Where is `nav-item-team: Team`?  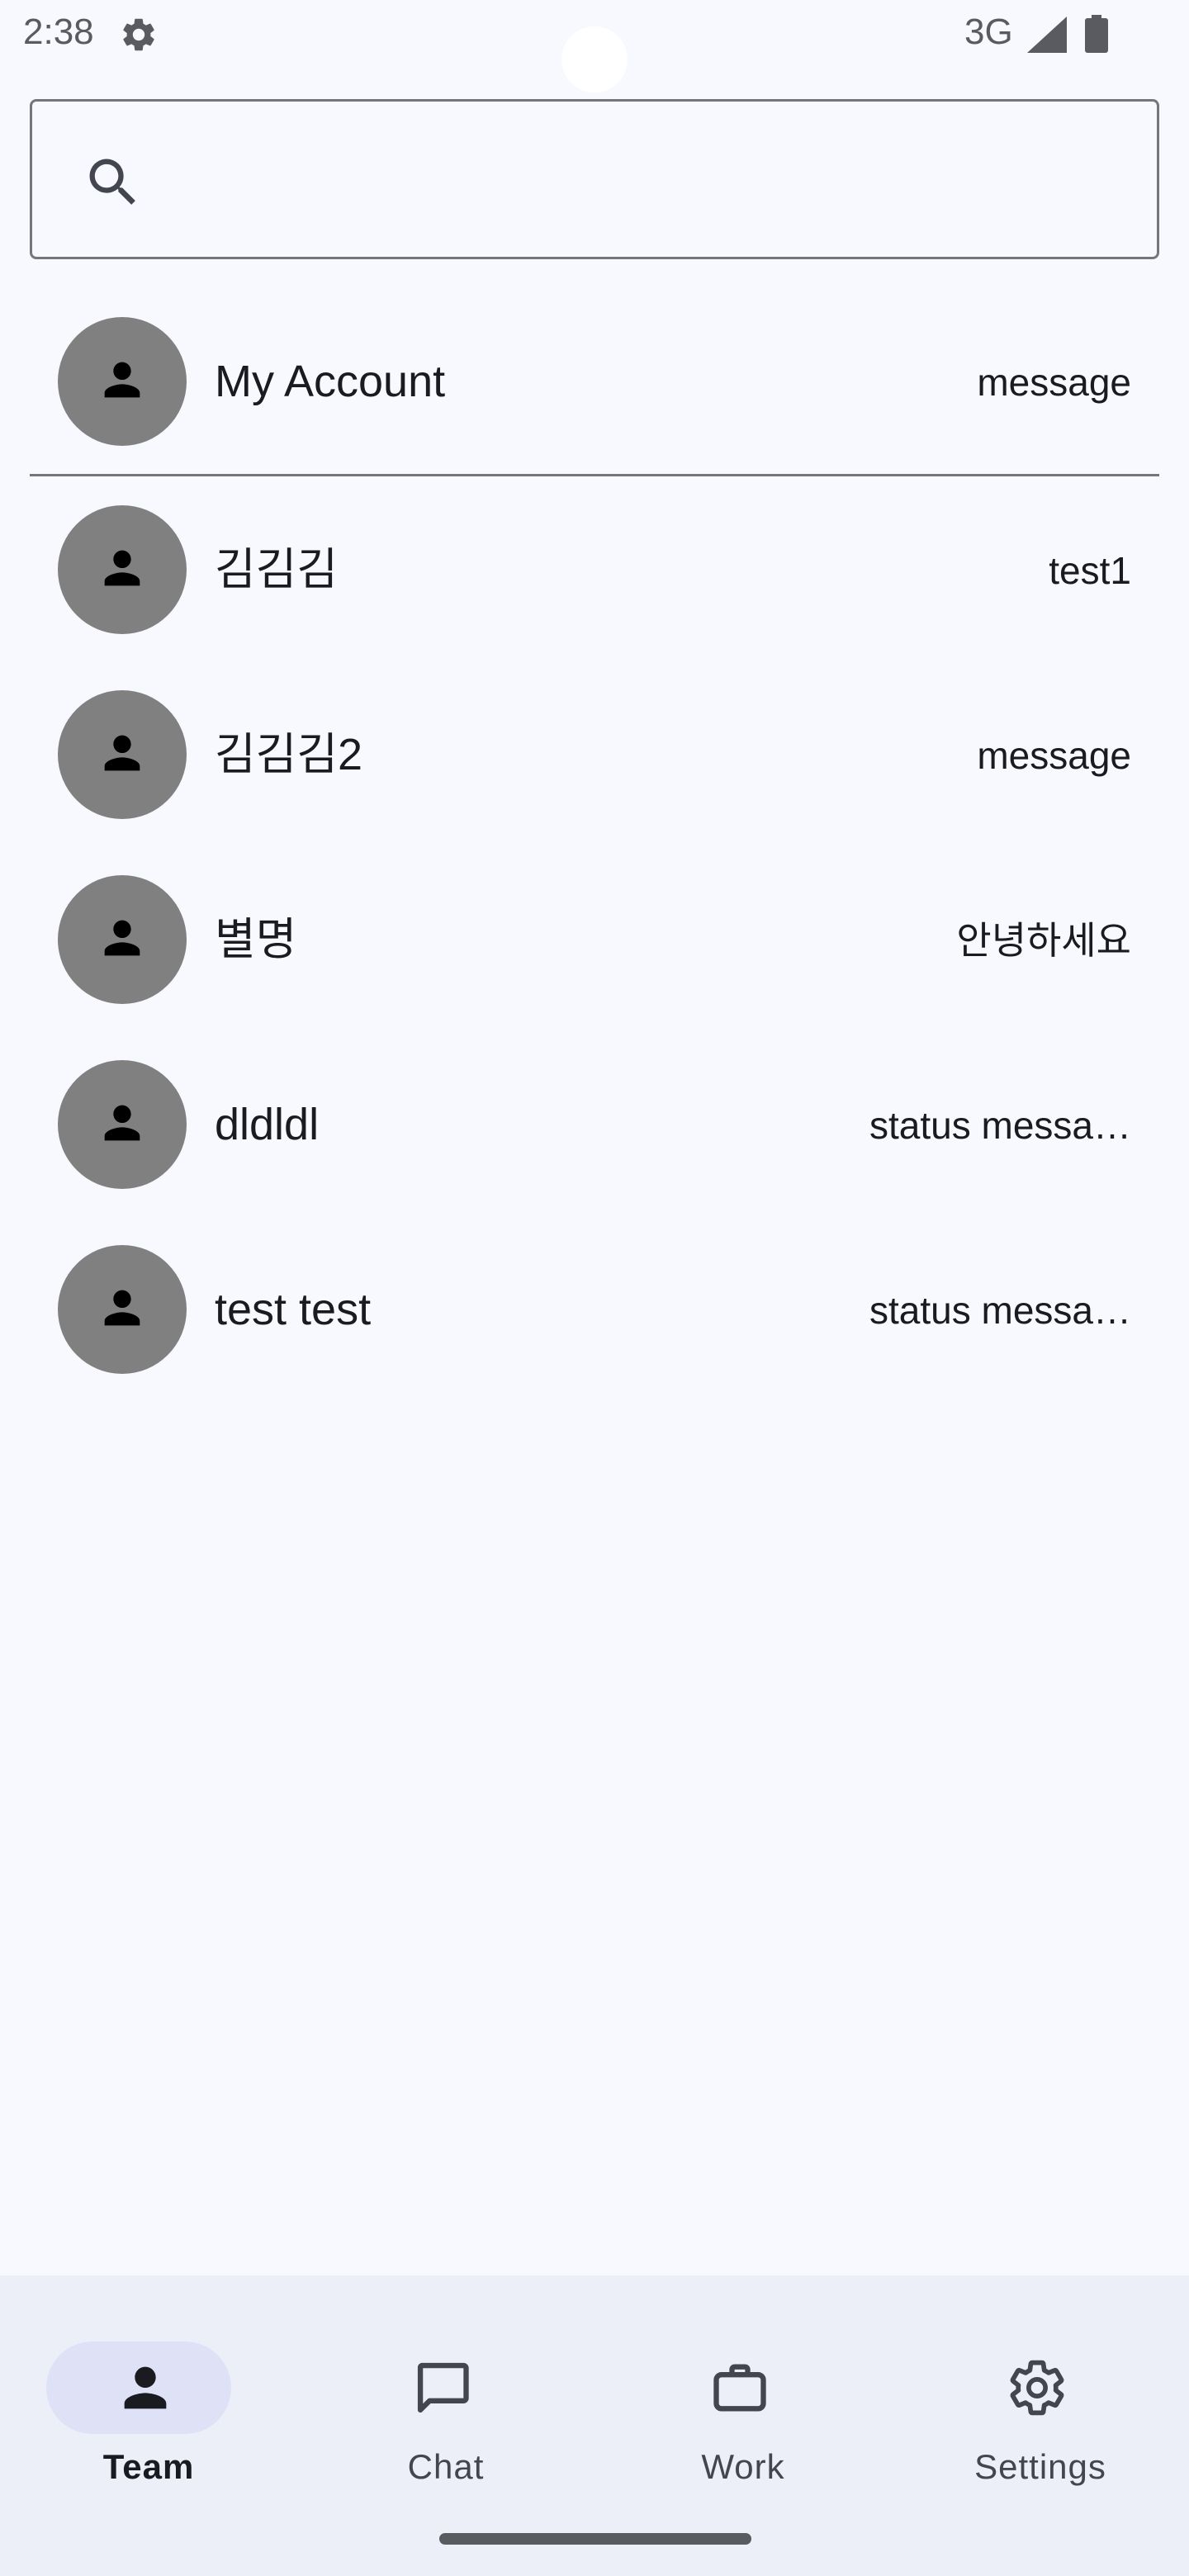
nav-item-team: Team is located at coordinates (148, 2397).